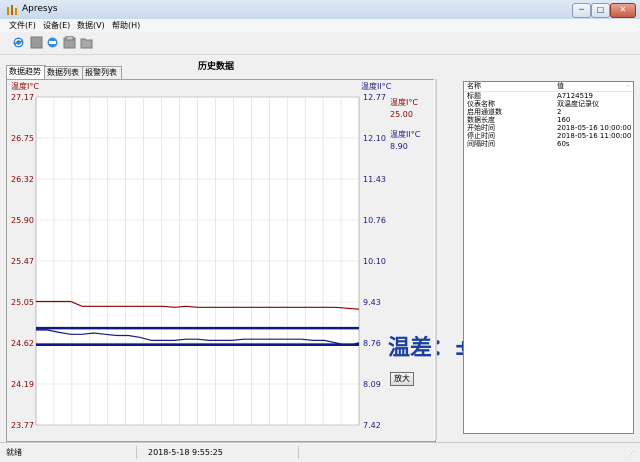  Describe the element at coordinates (372, 384) in the screenshot. I see `right-axis-tick-label: 8.09` at that location.